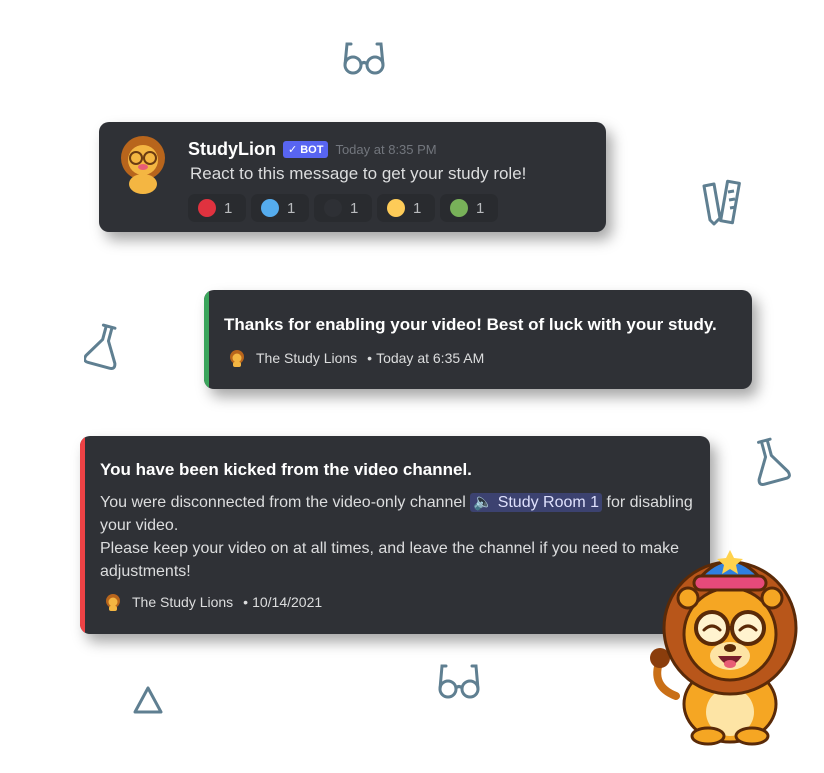  Describe the element at coordinates (312, 149) in the screenshot. I see `bot-badge-label: BOT` at that location.